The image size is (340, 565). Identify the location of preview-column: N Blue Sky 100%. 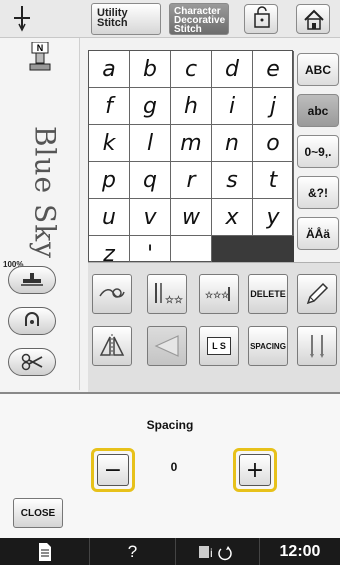
(40, 214).